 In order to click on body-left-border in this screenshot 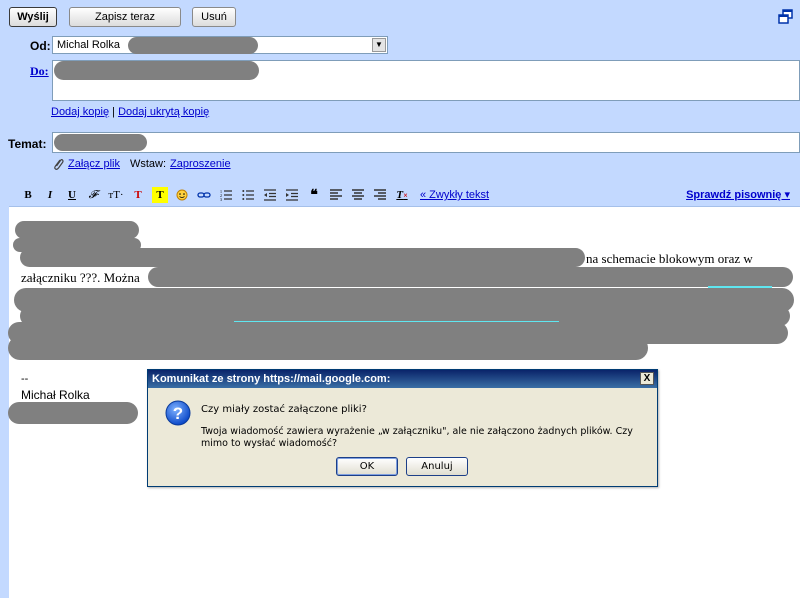, I will do `click(4, 402)`.